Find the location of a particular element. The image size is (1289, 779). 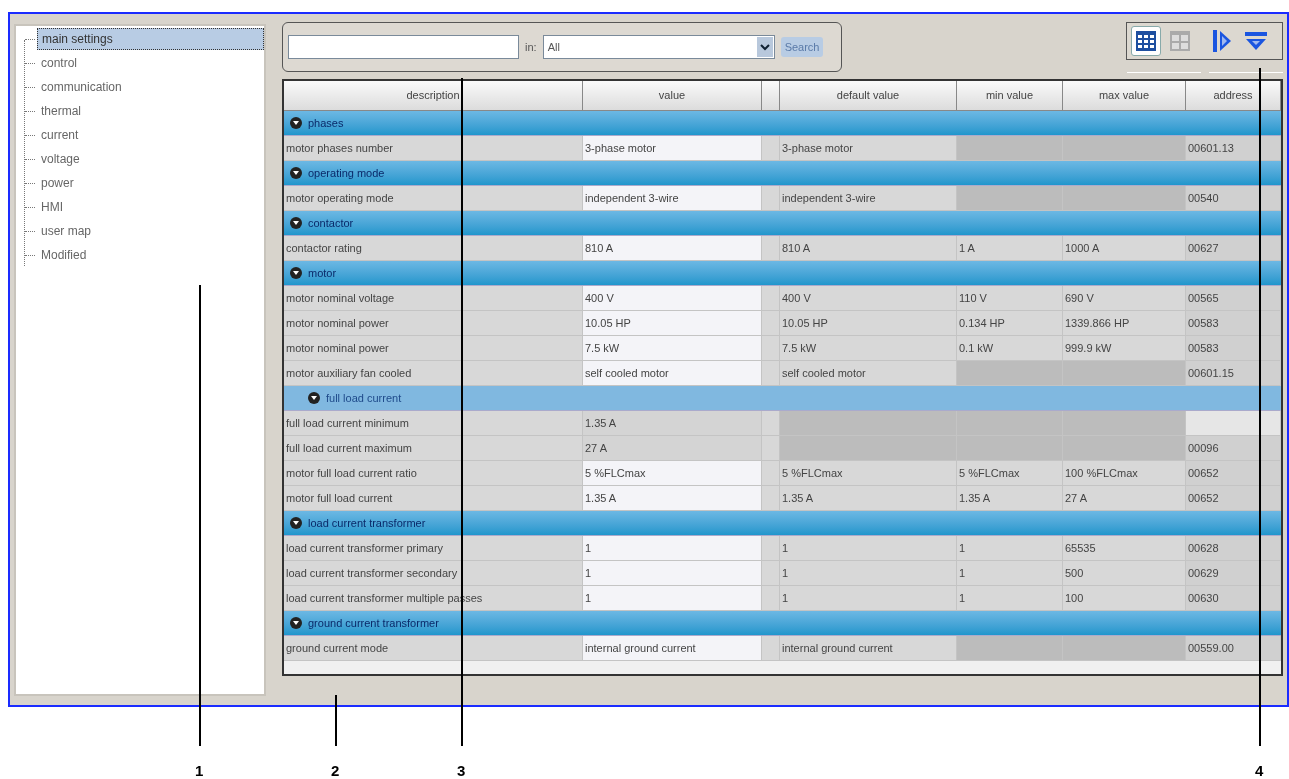

tree-item: current is located at coordinates (58, 135).